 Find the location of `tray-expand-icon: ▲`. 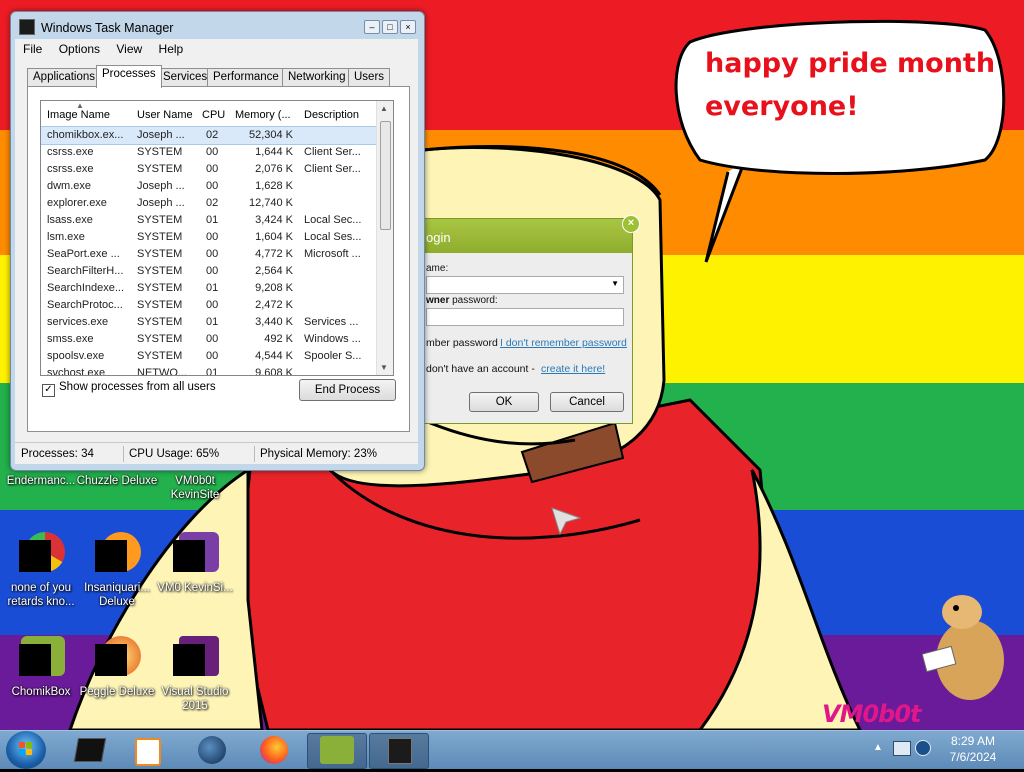

tray-expand-icon: ▲ is located at coordinates (878, 747).